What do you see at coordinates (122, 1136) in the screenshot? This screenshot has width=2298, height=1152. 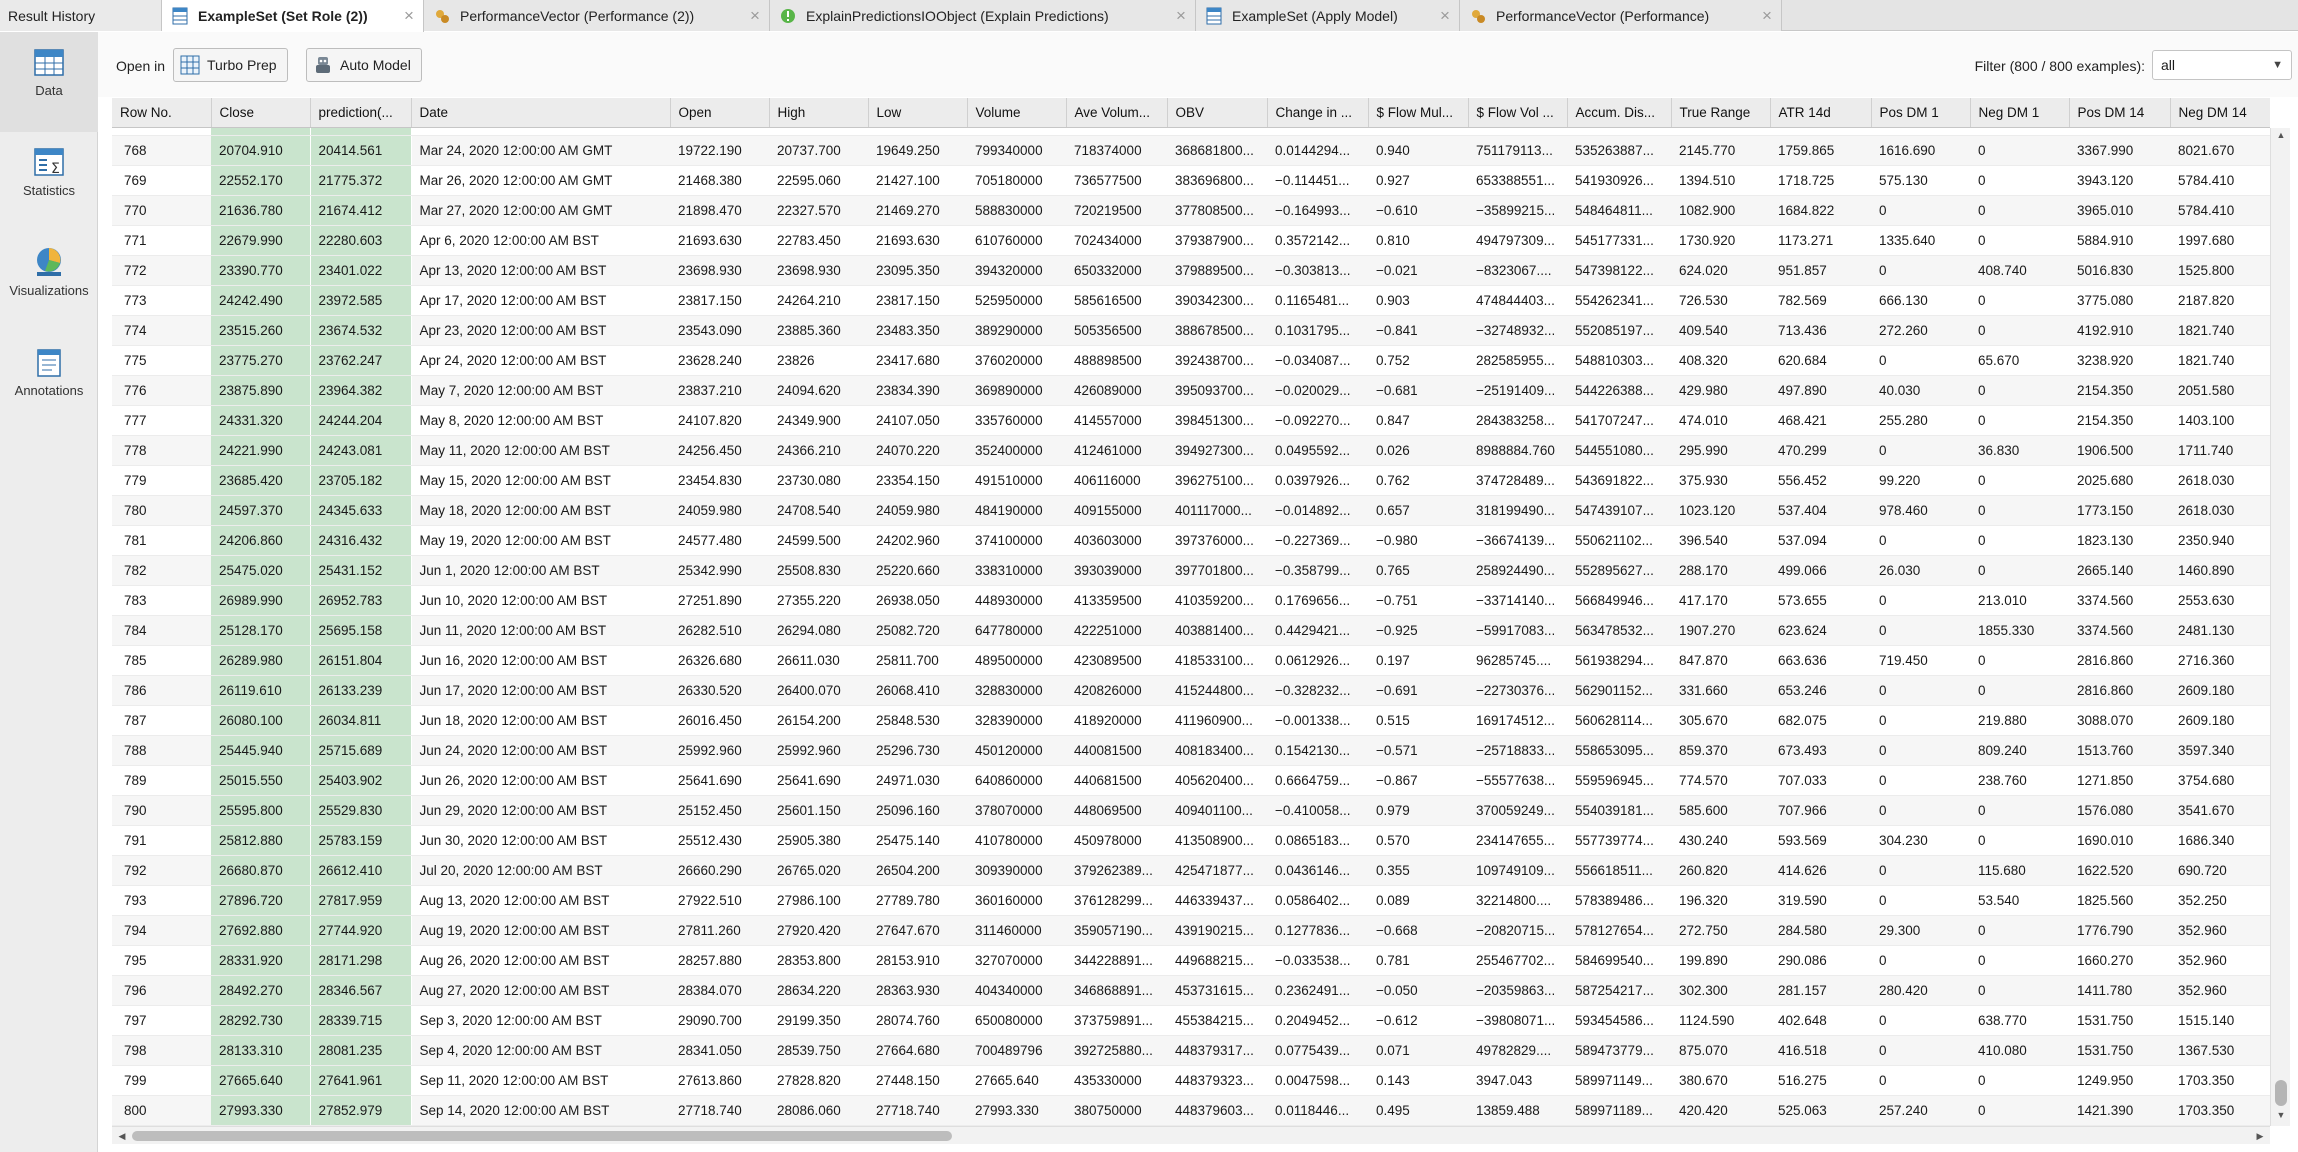 I see `scroll-left-icon: ◀` at bounding box center [122, 1136].